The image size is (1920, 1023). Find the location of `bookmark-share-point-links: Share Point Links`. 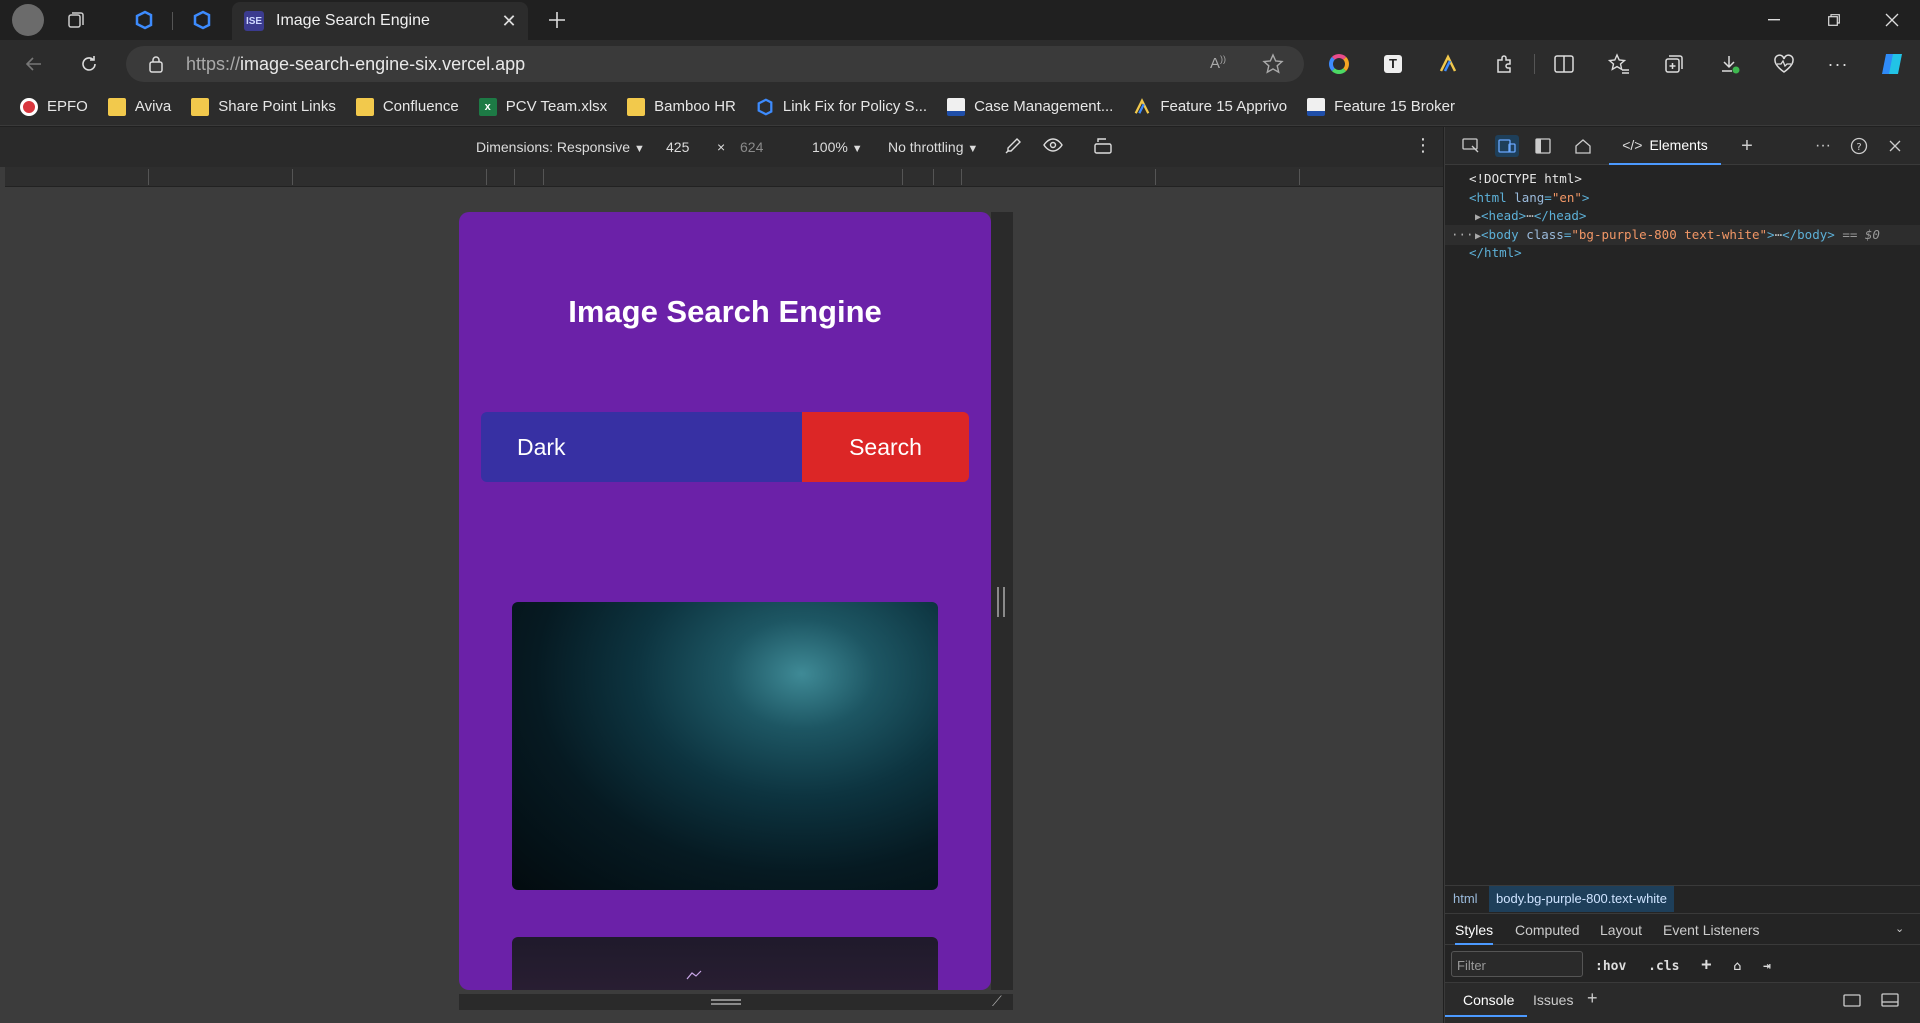

bookmark-share-point-links: Share Point Links is located at coordinates (263, 106).